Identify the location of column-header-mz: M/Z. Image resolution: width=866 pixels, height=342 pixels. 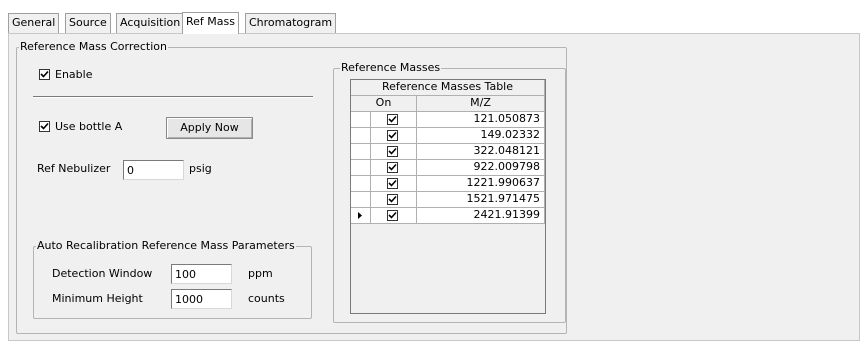
(481, 104).